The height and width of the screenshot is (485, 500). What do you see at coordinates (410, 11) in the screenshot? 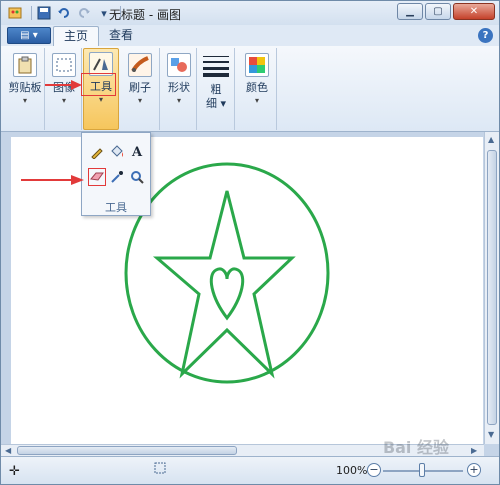
I see `minimize-button: ▁` at bounding box center [410, 11].